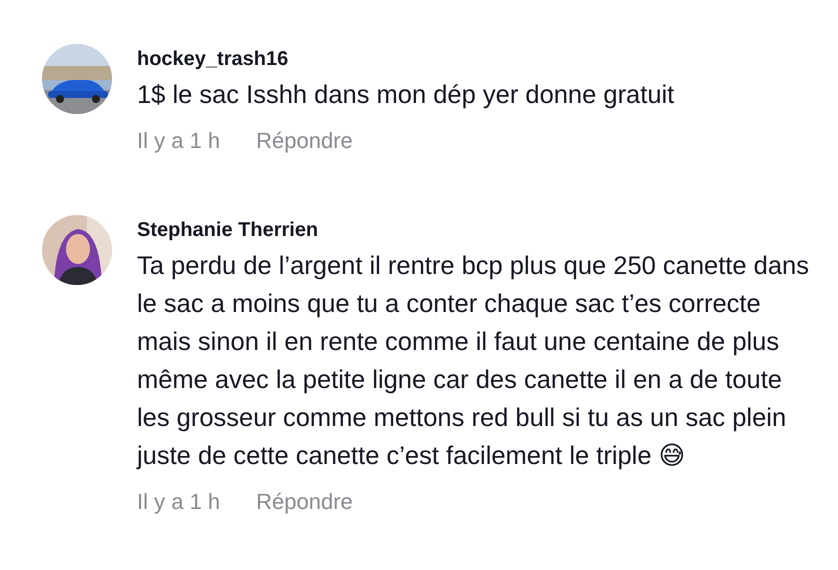 The height and width of the screenshot is (570, 838). Describe the element at coordinates (405, 95) in the screenshot. I see `comment-text: 1$ le sac Isshh dans mon dép yer donne gratuit` at that location.